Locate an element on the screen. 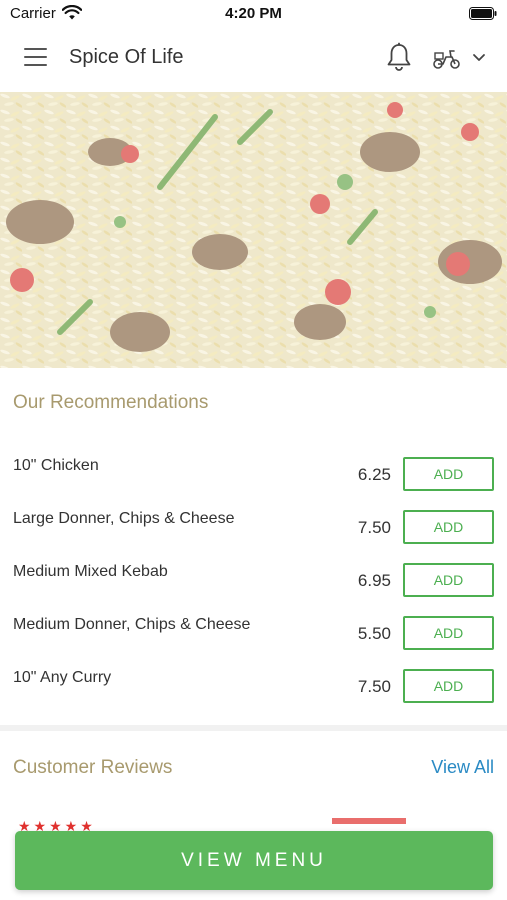 The image size is (507, 900). list-item: 10" Any Curry 7.50 ADD is located at coordinates (253, 695).